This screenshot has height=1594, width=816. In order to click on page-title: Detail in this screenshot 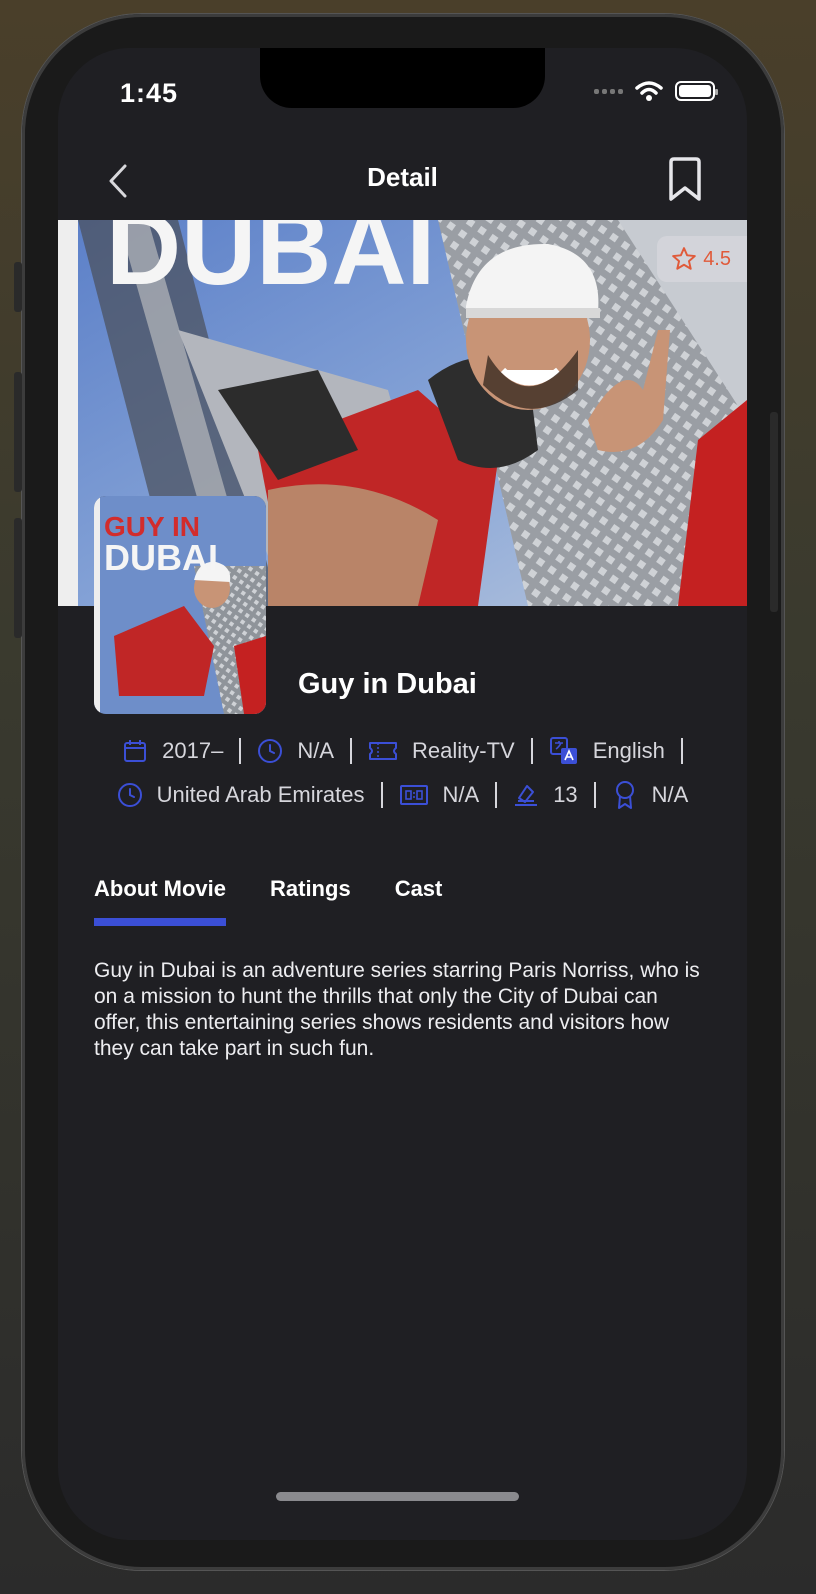, I will do `click(402, 177)`.